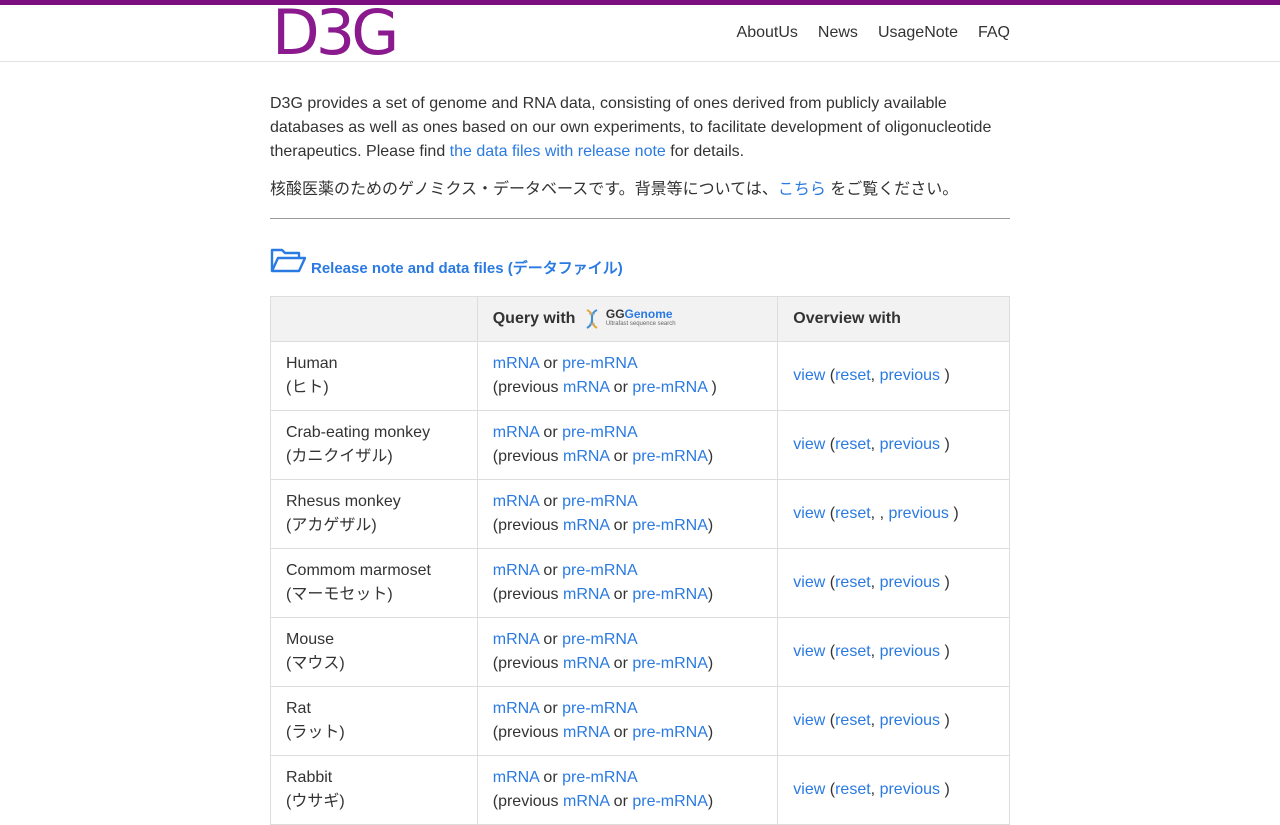 The height and width of the screenshot is (825, 1280). Describe the element at coordinates (335, 33) in the screenshot. I see `d3g-logo: D3G` at that location.